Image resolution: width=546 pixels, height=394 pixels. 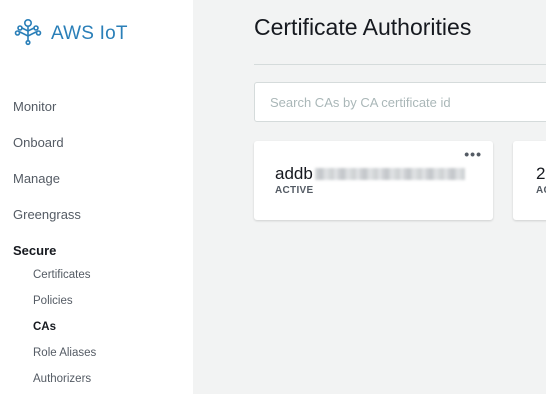 I want to click on nav-item-greengrass: Greengrass, so click(x=47, y=214).